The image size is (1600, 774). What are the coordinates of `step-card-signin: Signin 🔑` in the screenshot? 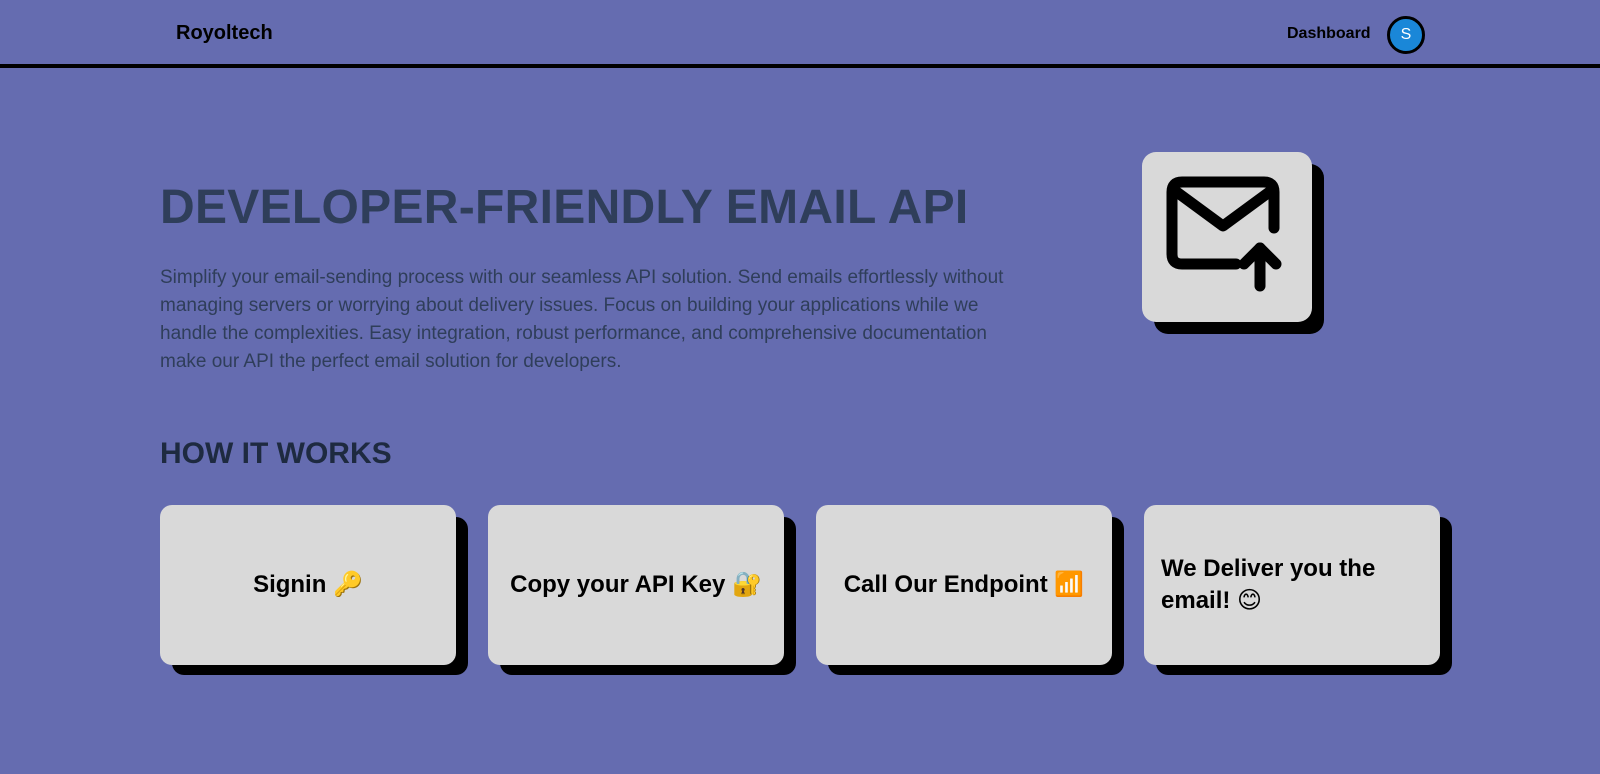 It's located at (308, 585).